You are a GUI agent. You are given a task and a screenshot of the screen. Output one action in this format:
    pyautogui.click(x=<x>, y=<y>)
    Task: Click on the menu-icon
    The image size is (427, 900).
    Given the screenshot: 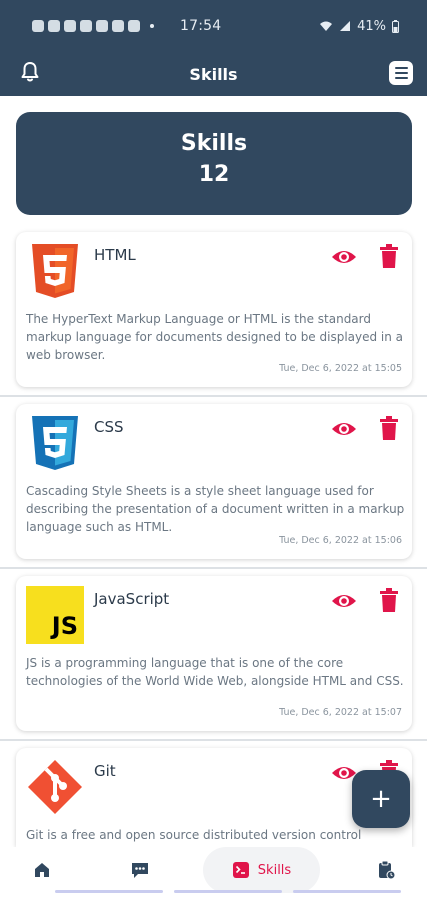 What is the action you would take?
    pyautogui.click(x=401, y=68)
    